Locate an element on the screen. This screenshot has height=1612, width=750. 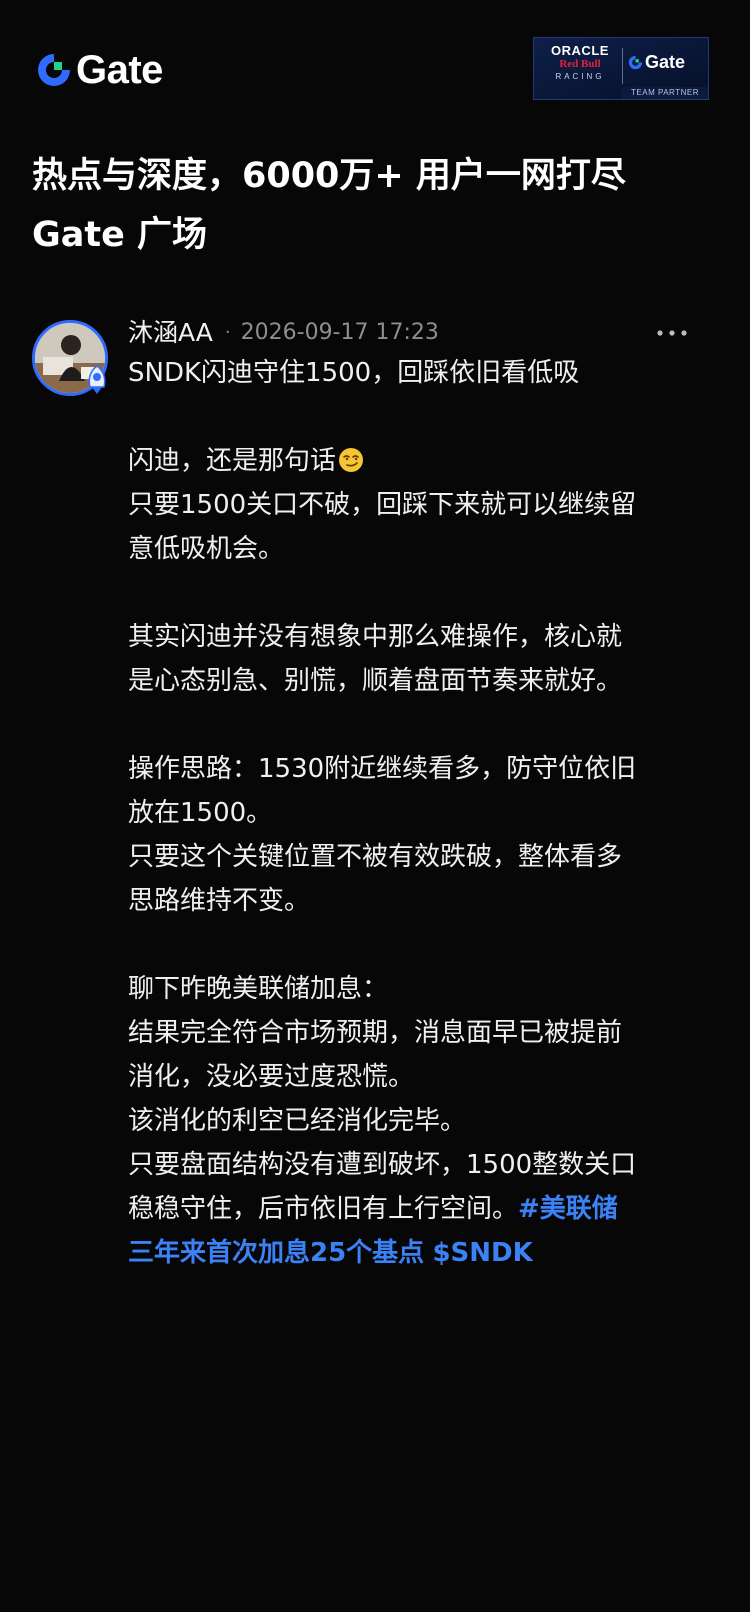
more-options-button is located at coordinates (672, 333).